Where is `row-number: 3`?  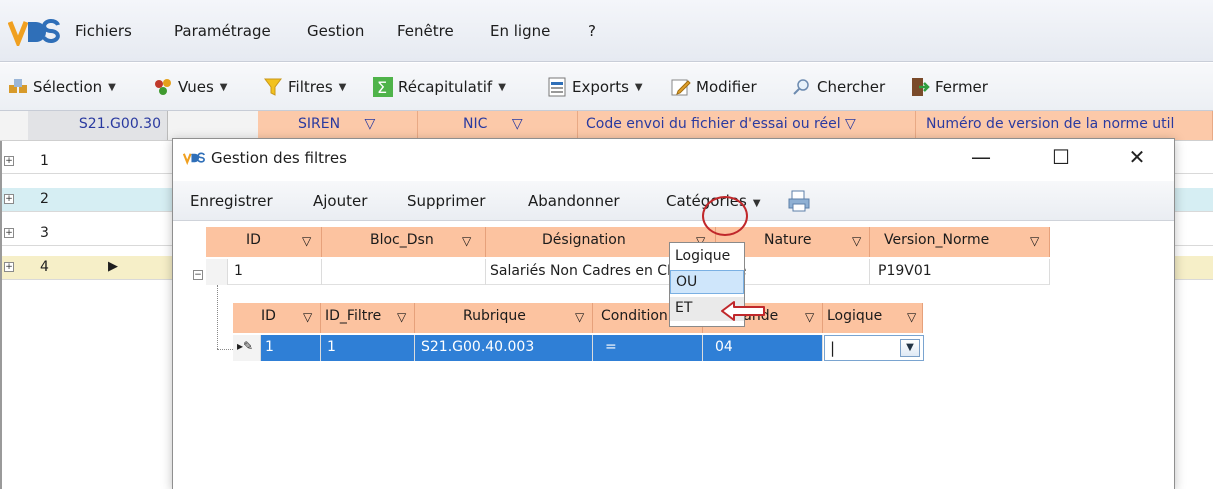
row-number: 3 is located at coordinates (44, 233).